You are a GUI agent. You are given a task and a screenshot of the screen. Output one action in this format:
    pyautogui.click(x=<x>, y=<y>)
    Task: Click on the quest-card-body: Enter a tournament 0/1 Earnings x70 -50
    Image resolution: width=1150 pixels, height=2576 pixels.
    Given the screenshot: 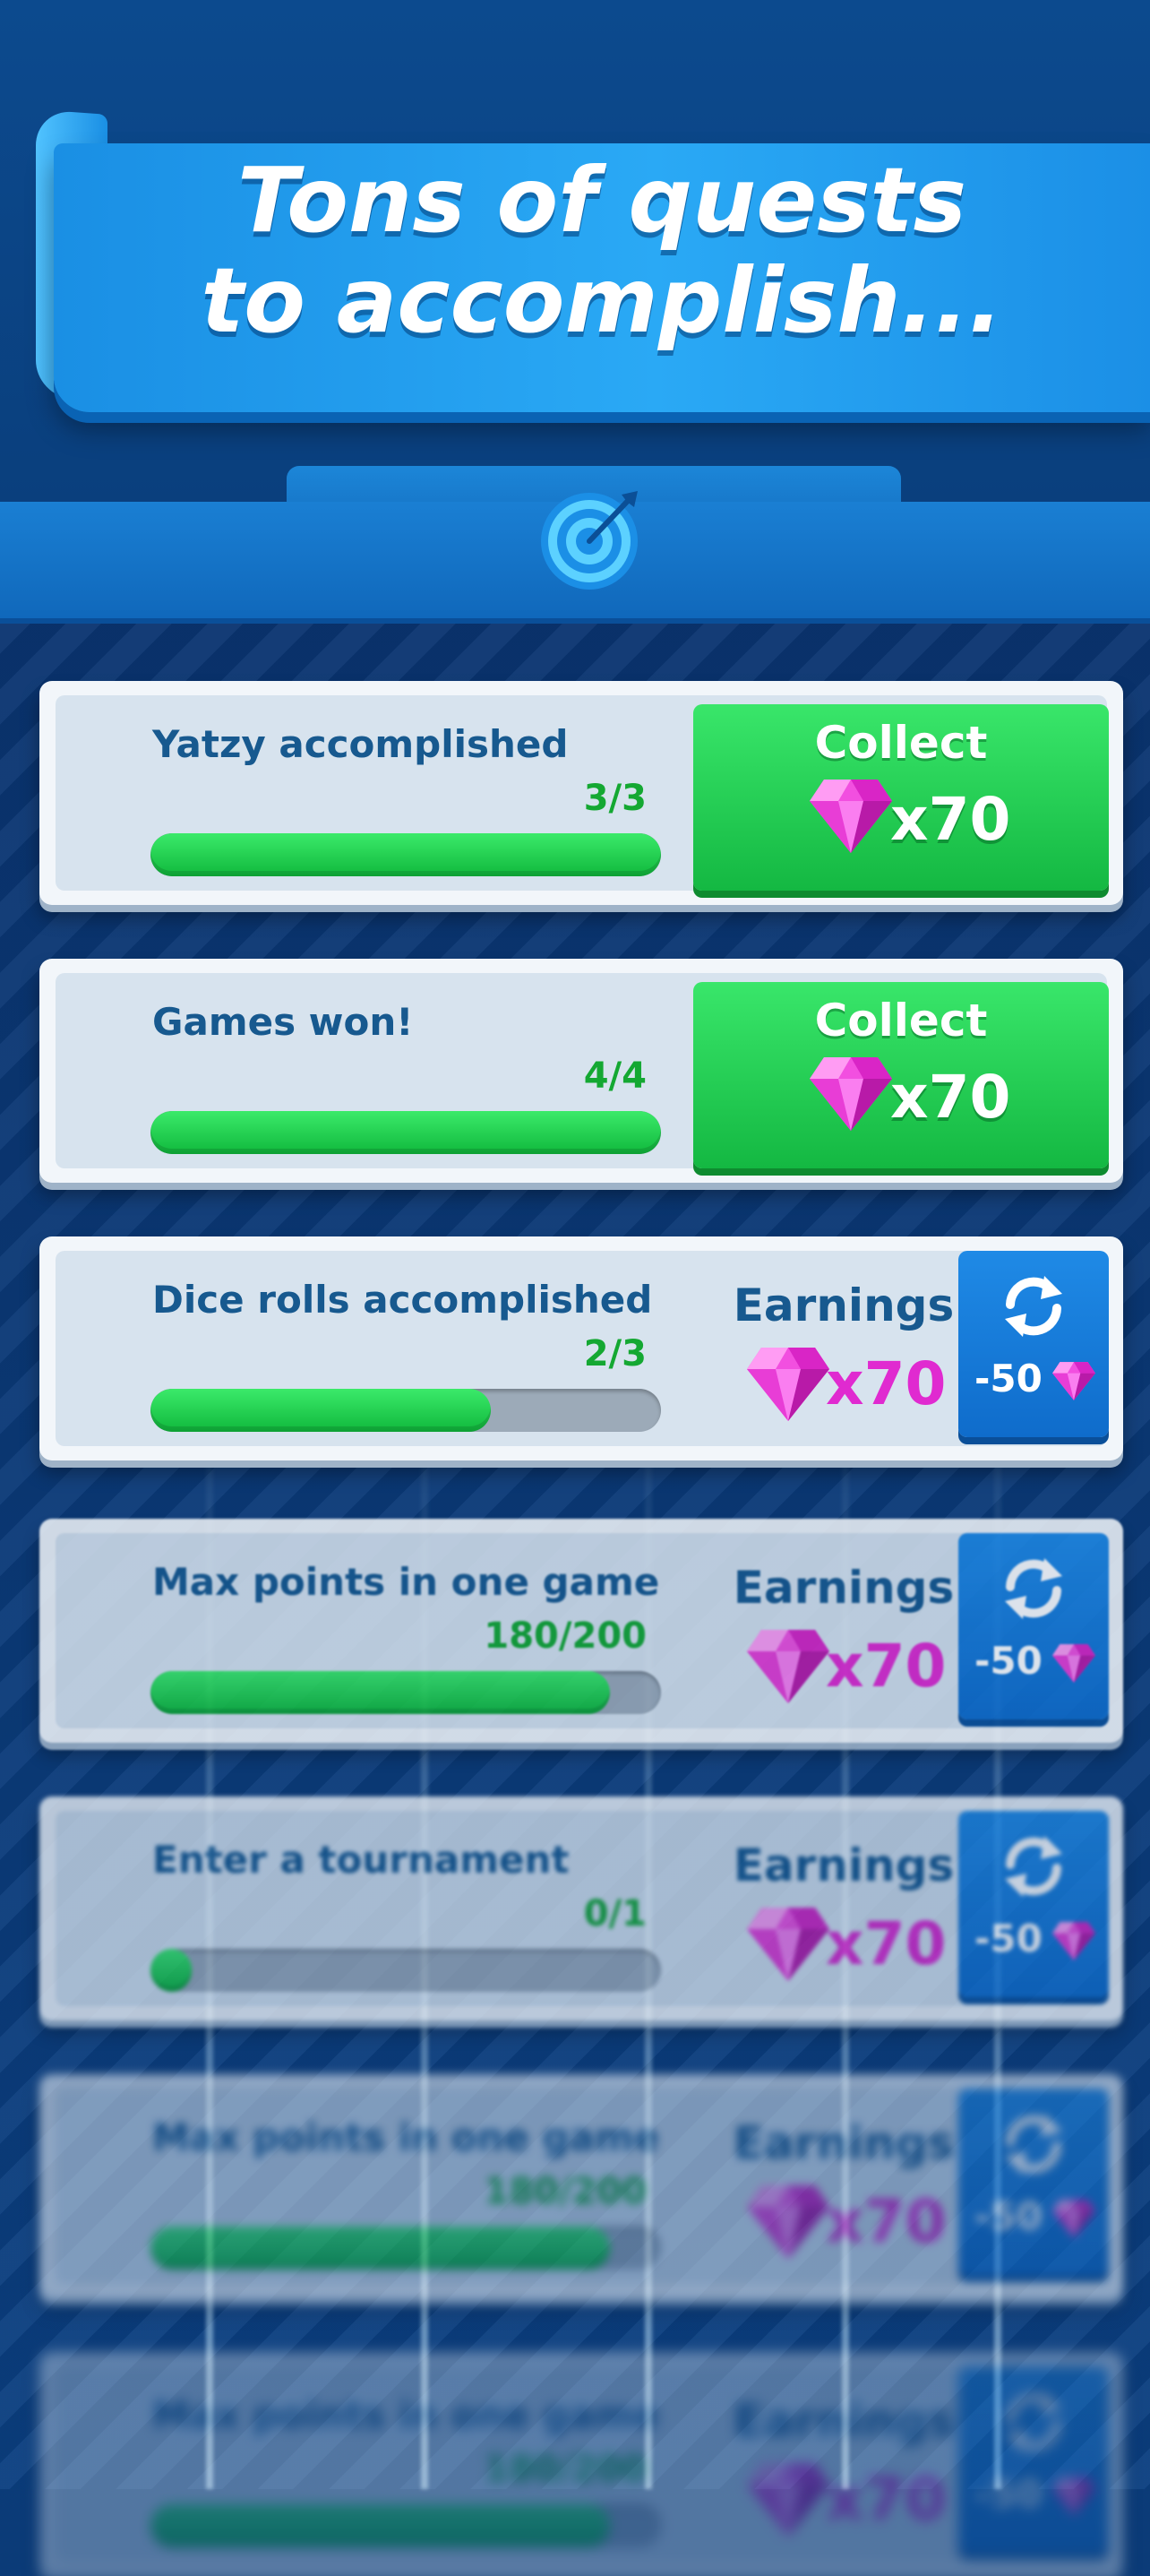 What is the action you would take?
    pyautogui.click(x=582, y=1909)
    